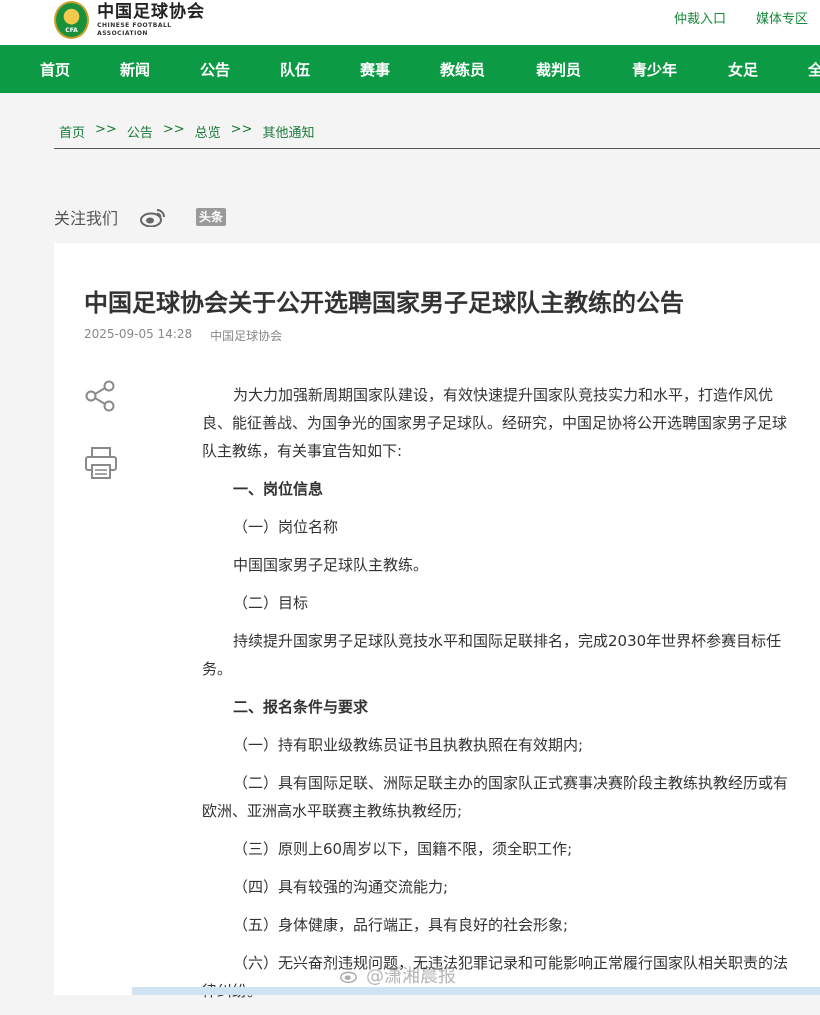 Image resolution: width=820 pixels, height=1015 pixels. What do you see at coordinates (743, 69) in the screenshot?
I see `nav-item-women: 女足` at bounding box center [743, 69].